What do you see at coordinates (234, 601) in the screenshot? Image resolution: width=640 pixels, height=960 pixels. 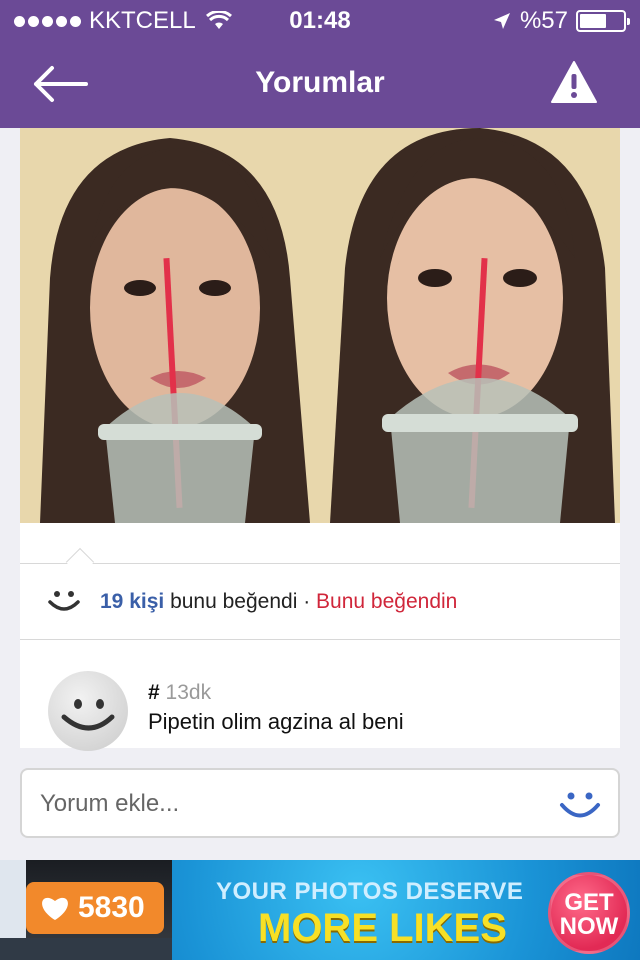 I see `likes-text: bunu beğendi` at bounding box center [234, 601].